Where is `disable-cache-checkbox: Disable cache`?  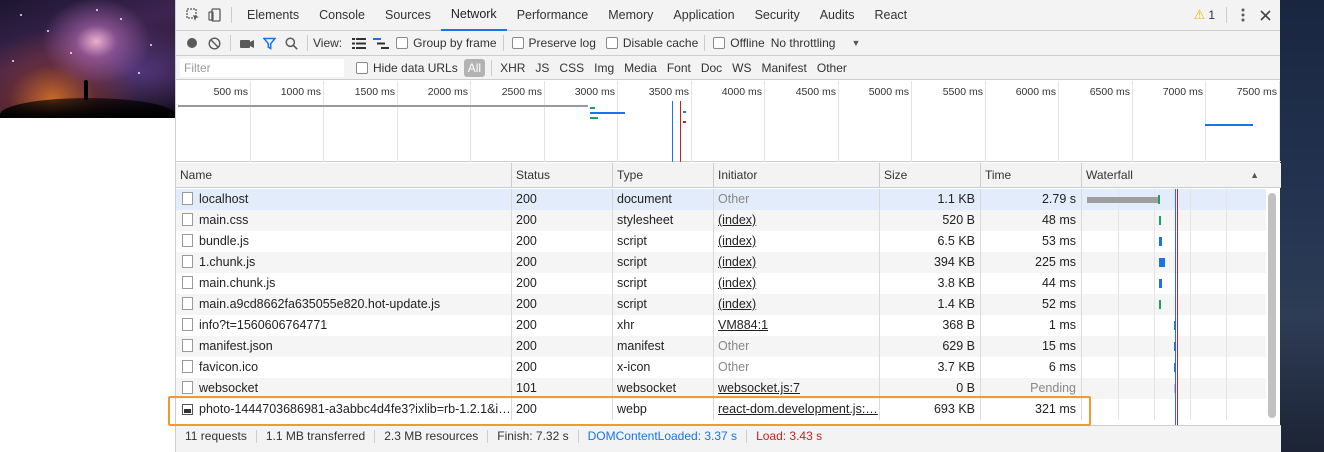
disable-cache-checkbox: Disable cache is located at coordinates (651, 43).